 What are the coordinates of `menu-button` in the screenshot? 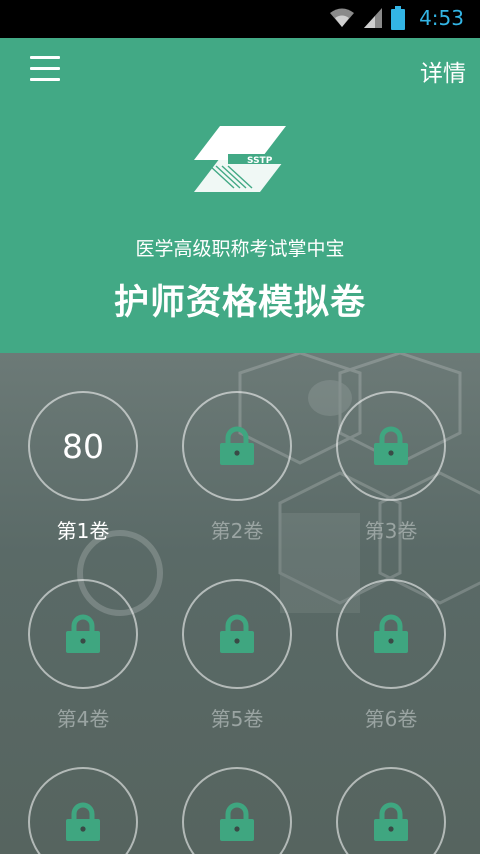 It's located at (45, 69).